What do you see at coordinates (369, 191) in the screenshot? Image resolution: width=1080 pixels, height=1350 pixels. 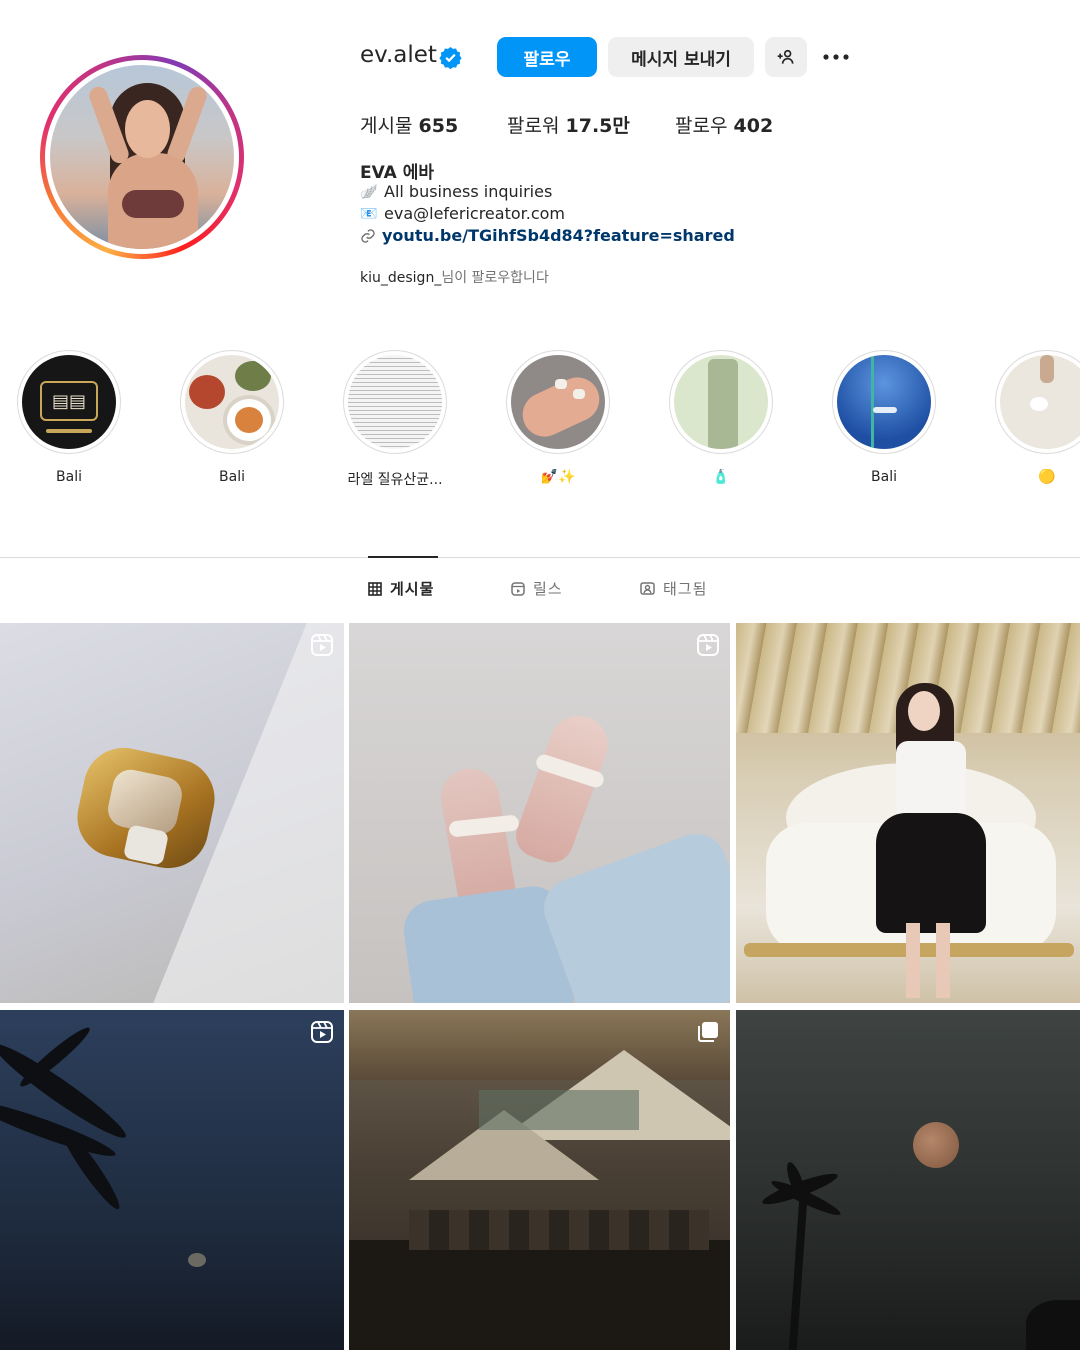 I see `wing-icon: 🪽` at bounding box center [369, 191].